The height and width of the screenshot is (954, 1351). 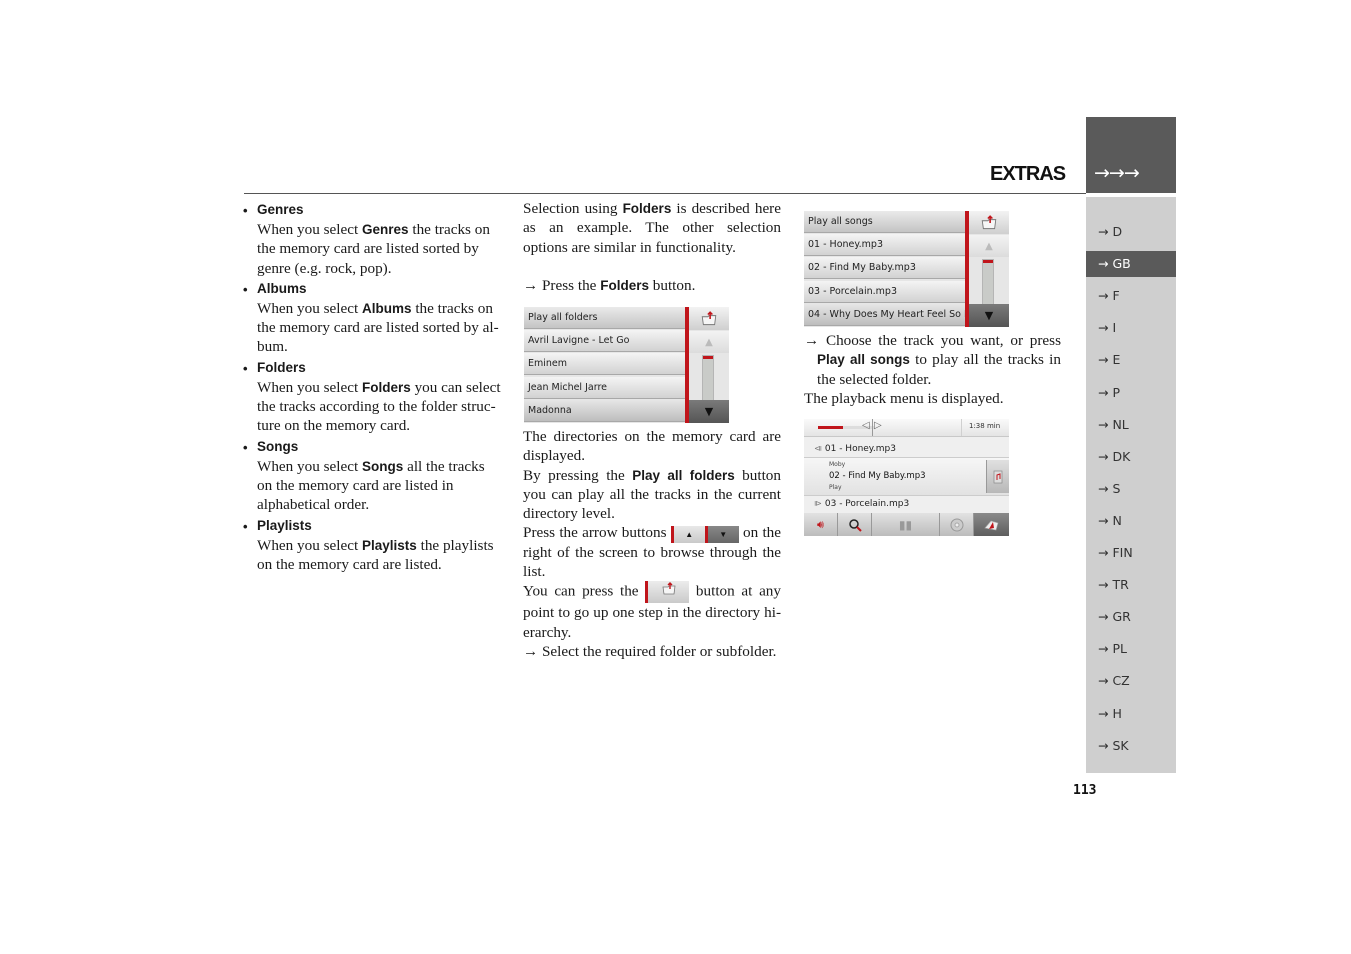 What do you see at coordinates (1131, 328) in the screenshot?
I see `language-link: → I` at bounding box center [1131, 328].